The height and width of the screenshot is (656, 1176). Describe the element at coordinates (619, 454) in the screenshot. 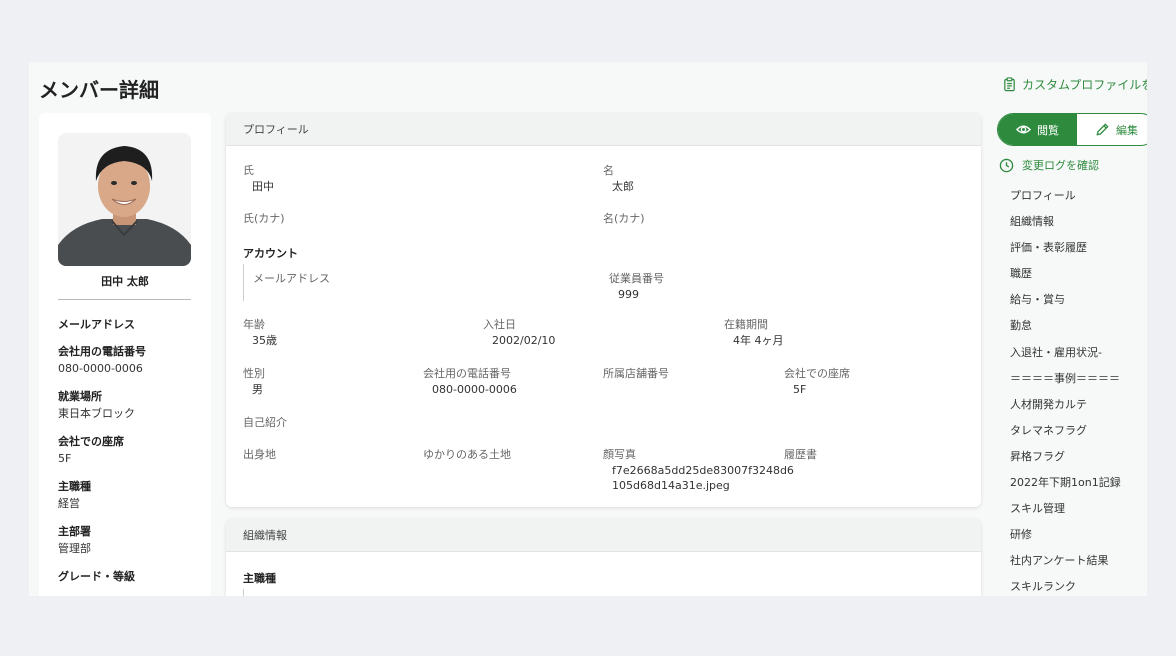

I see `field-label: 顔写真` at that location.